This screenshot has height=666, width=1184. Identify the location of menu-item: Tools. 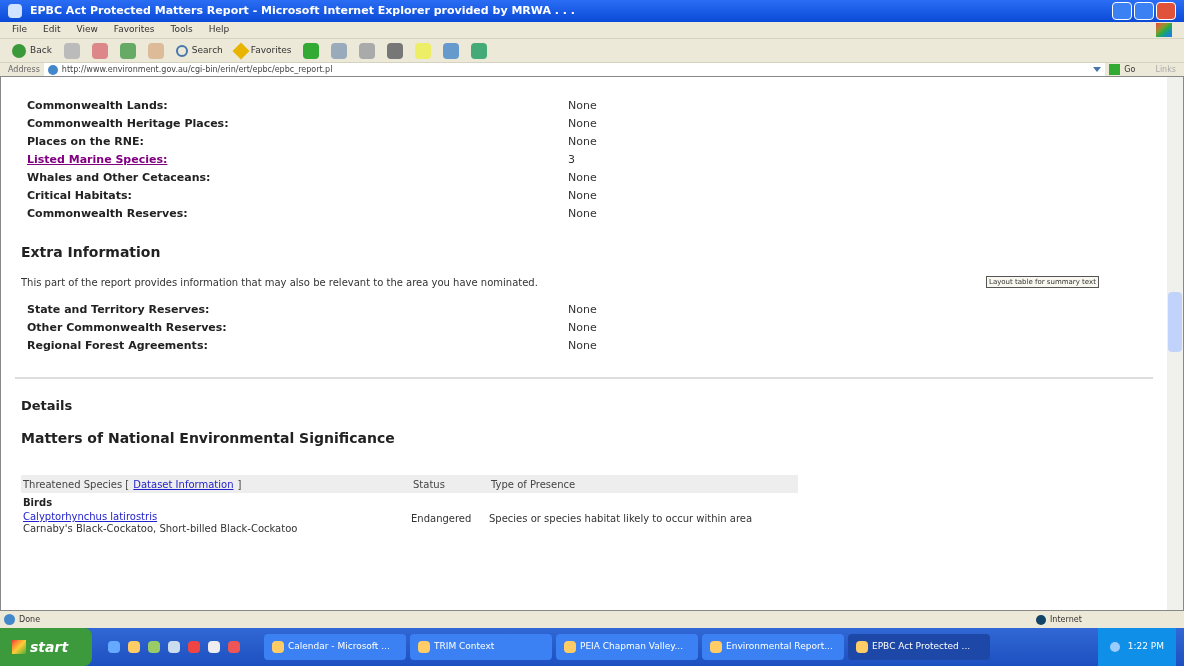
(181, 30).